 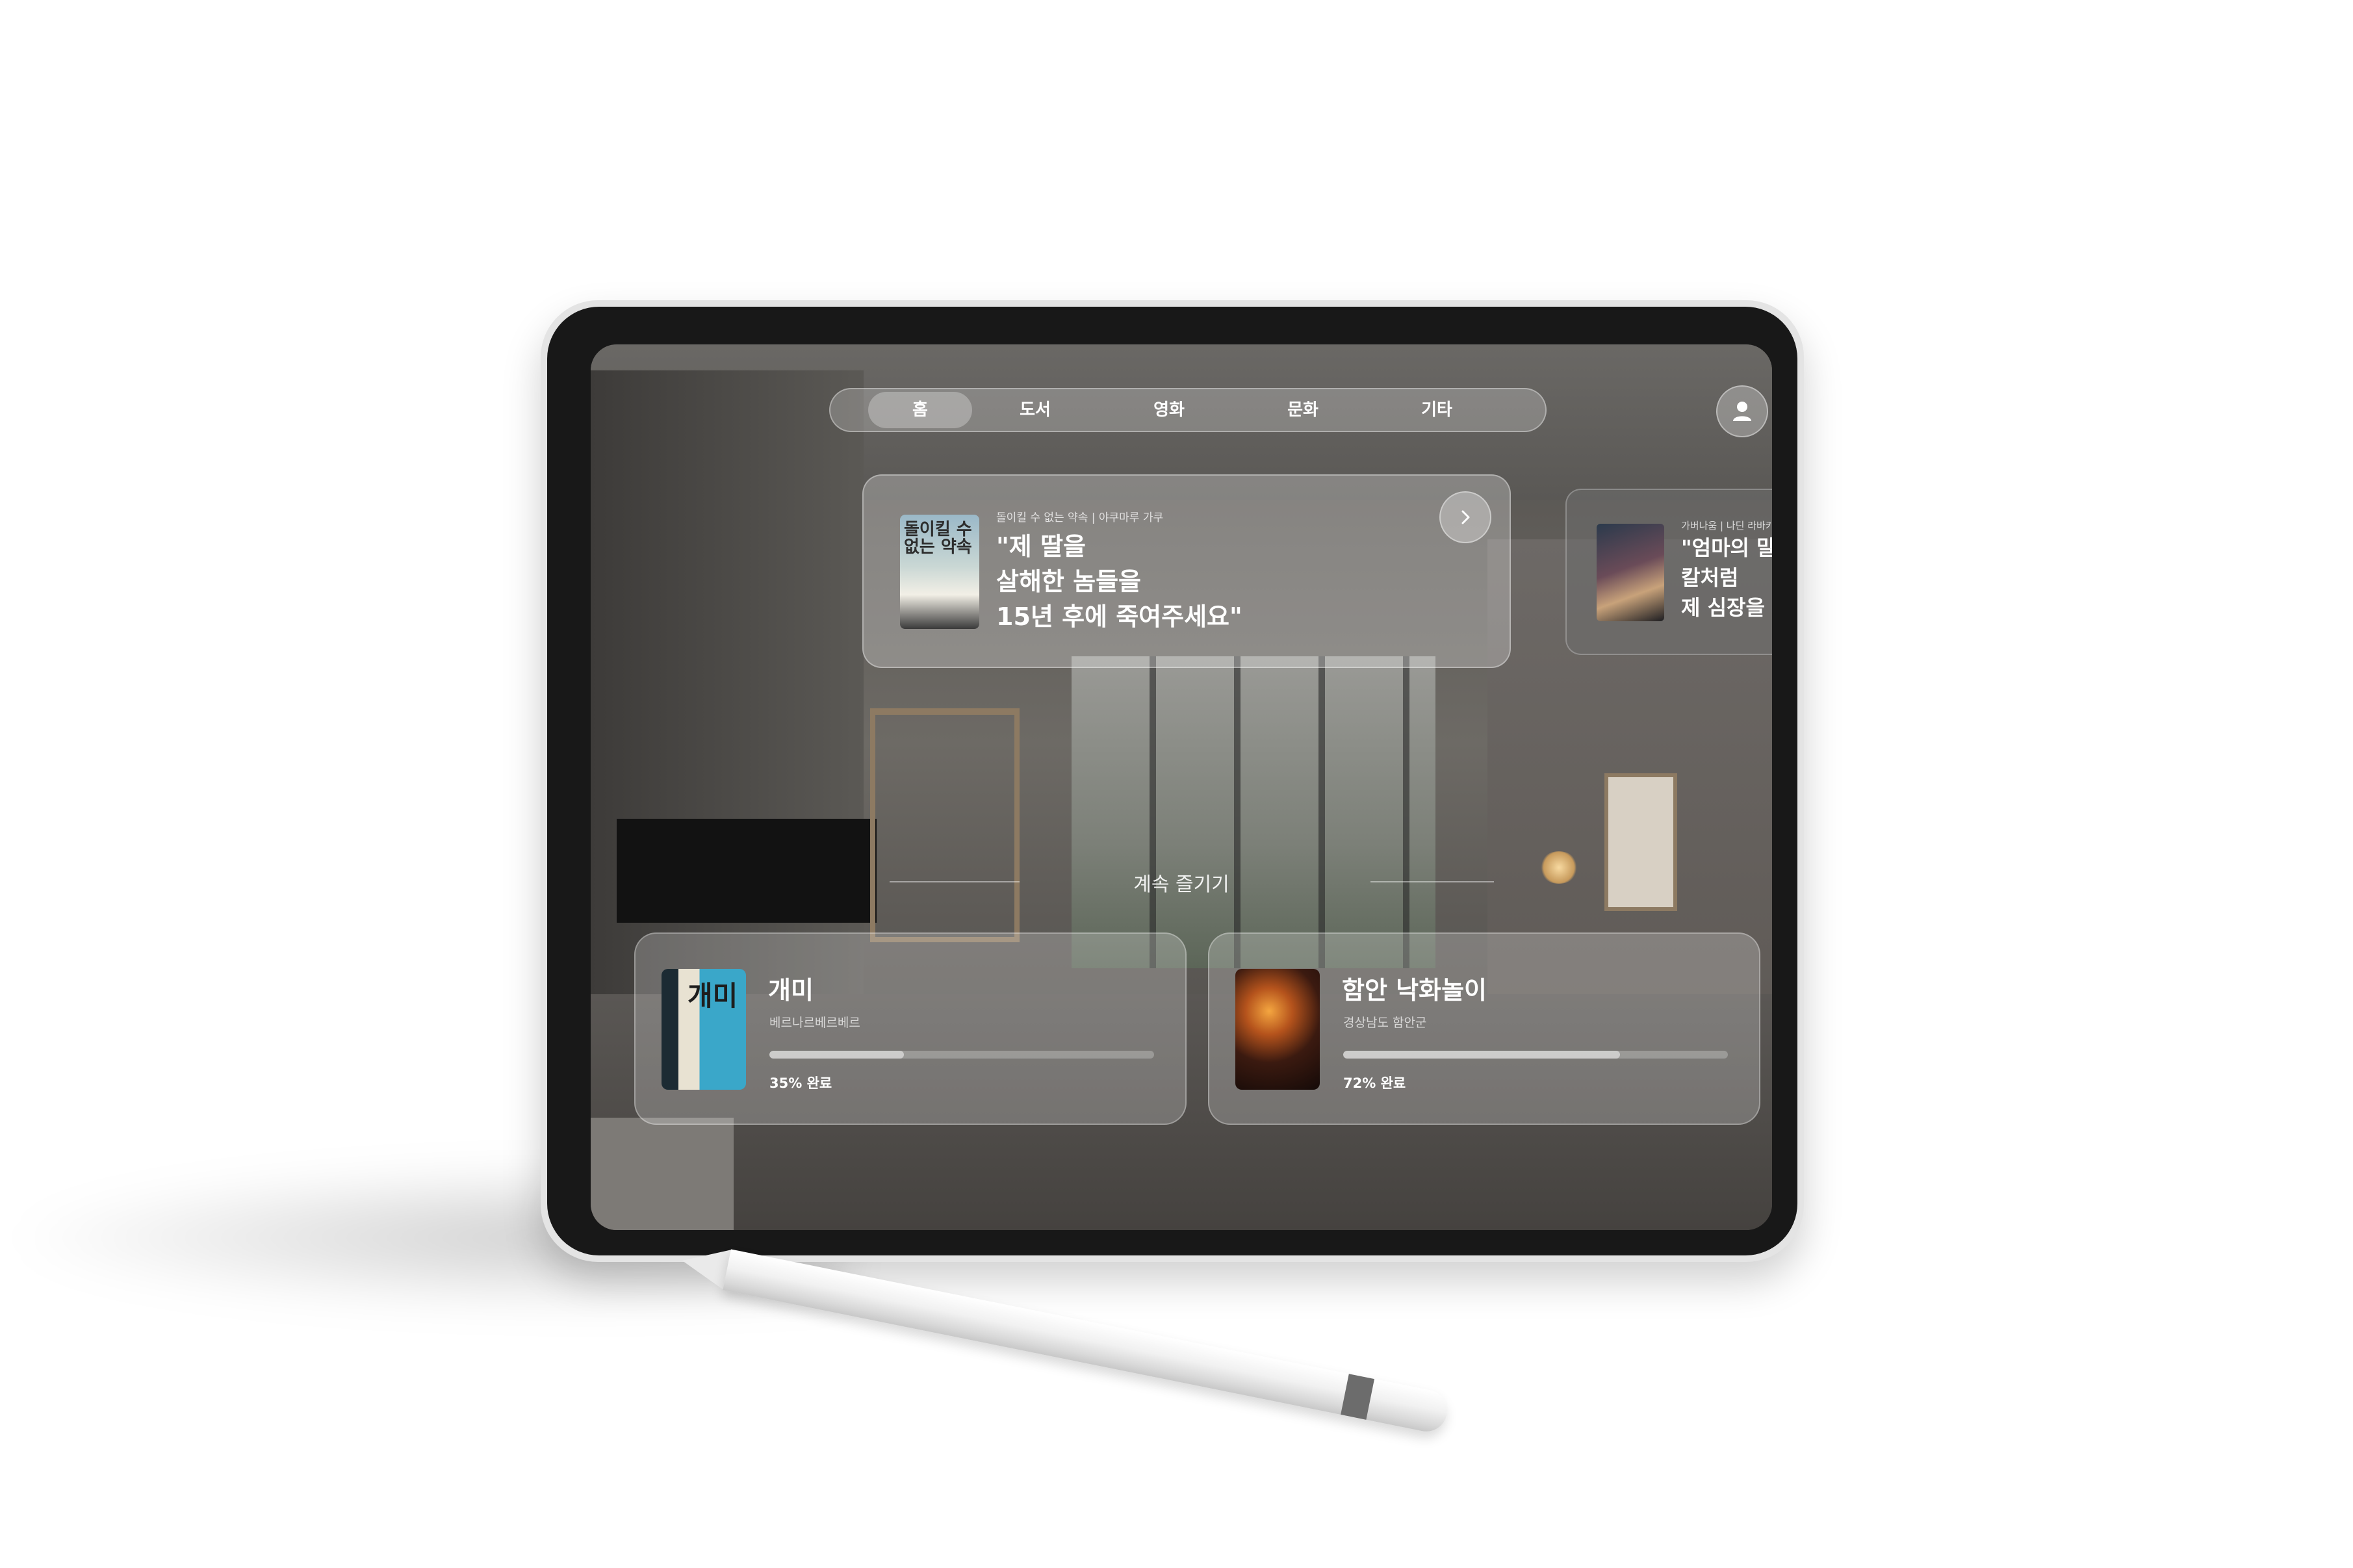 I want to click on book-cover-title: 돌이킬 수 없는 약속, so click(x=938, y=539).